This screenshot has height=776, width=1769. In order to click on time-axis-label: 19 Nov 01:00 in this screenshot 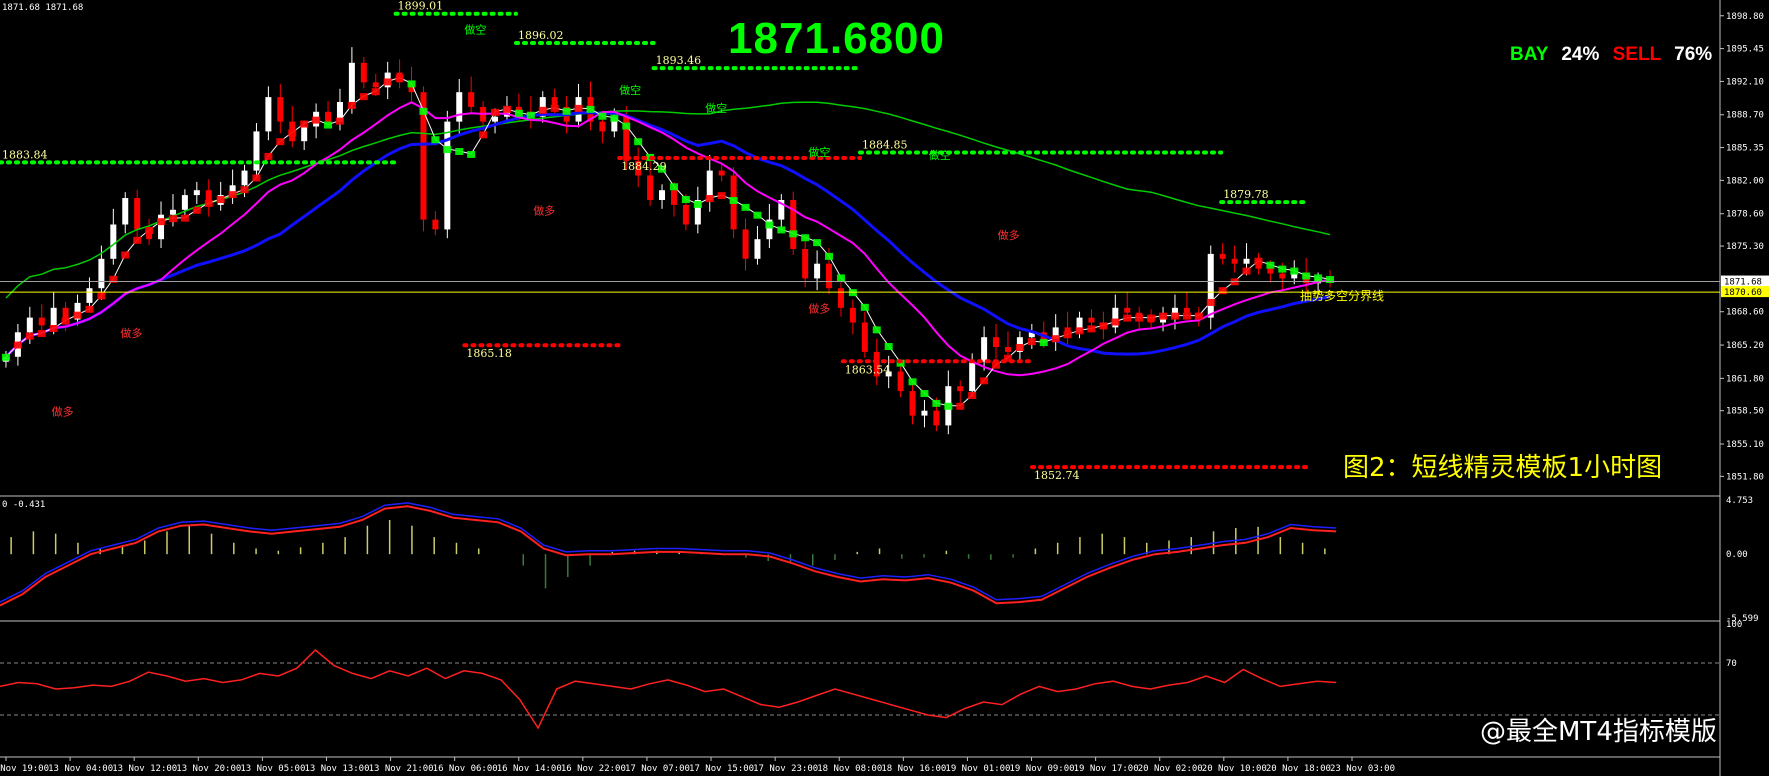, I will do `click(977, 769)`.